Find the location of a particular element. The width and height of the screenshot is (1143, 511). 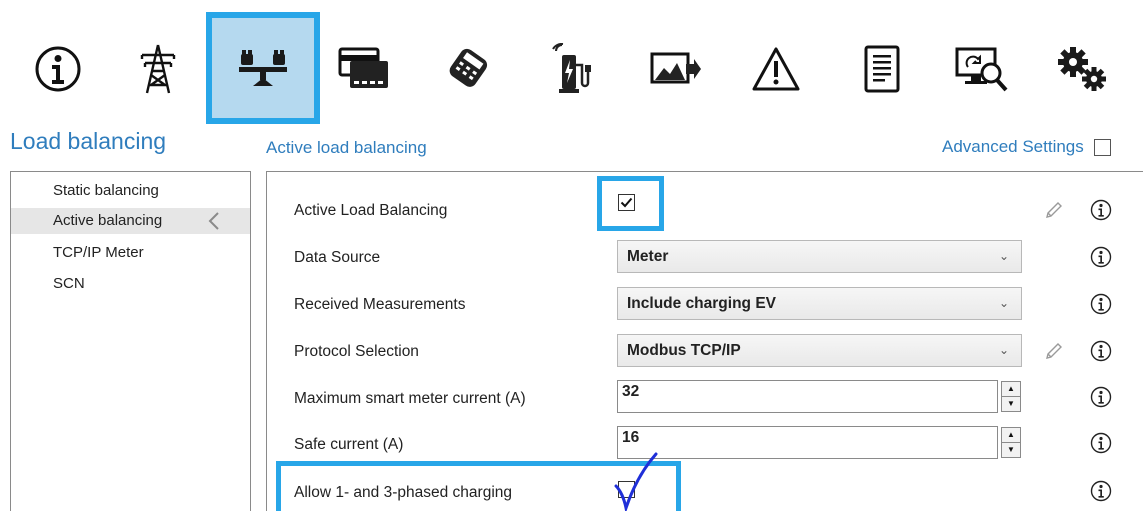

advanced-settings-toggle: Advanced Settings is located at coordinates (1026, 147).